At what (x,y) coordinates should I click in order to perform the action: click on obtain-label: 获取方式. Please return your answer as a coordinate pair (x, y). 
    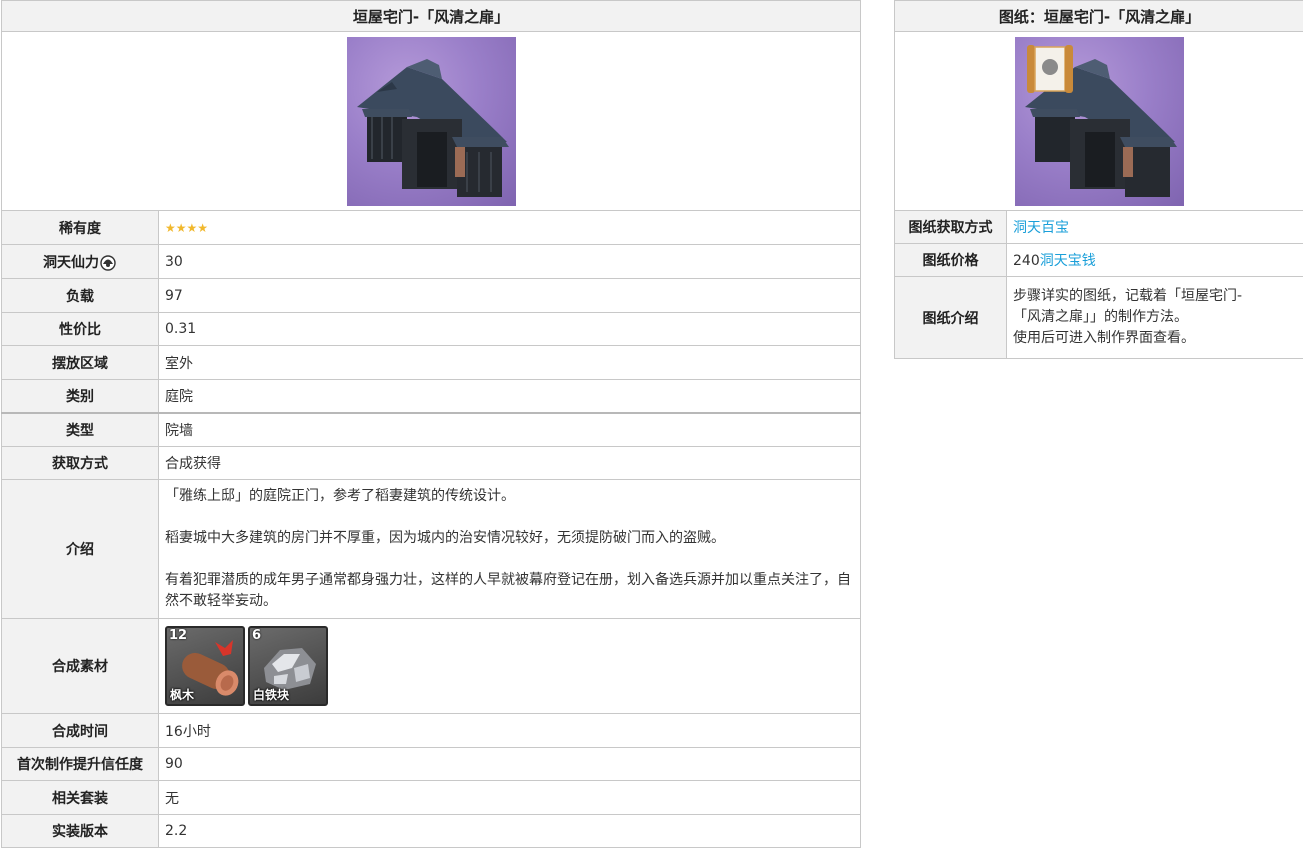
    Looking at the image, I should click on (80, 463).